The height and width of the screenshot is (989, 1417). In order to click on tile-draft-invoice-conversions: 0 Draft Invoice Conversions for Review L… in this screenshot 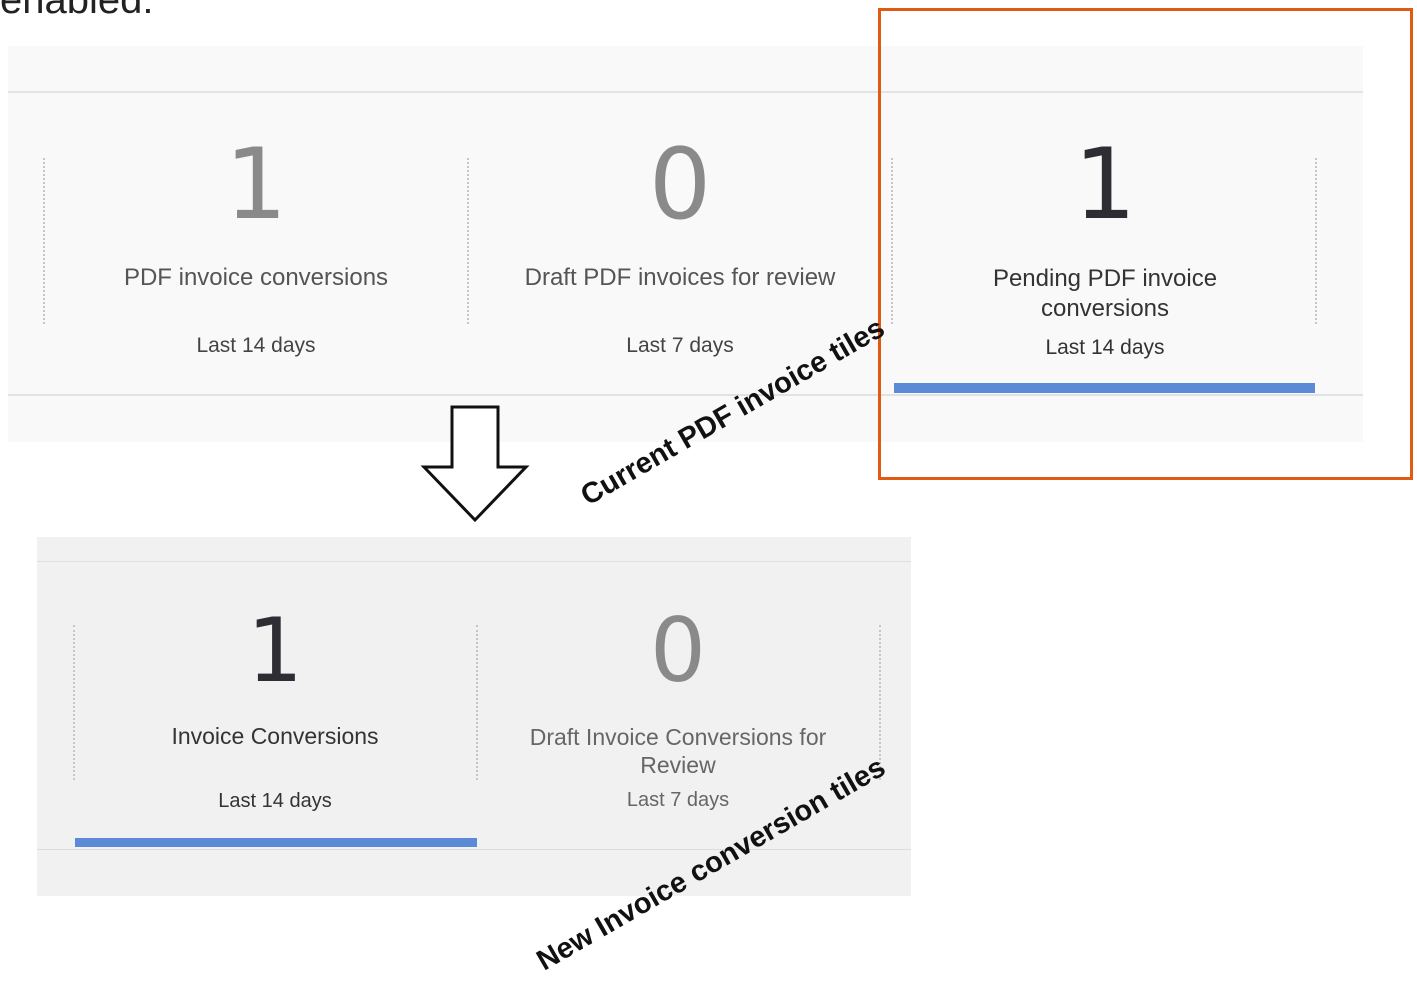, I will do `click(678, 709)`.